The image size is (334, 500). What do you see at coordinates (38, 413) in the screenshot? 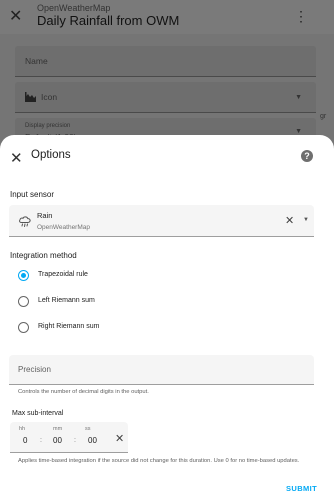
I see `max-sub-interval-label: Max sub-interval` at bounding box center [38, 413].